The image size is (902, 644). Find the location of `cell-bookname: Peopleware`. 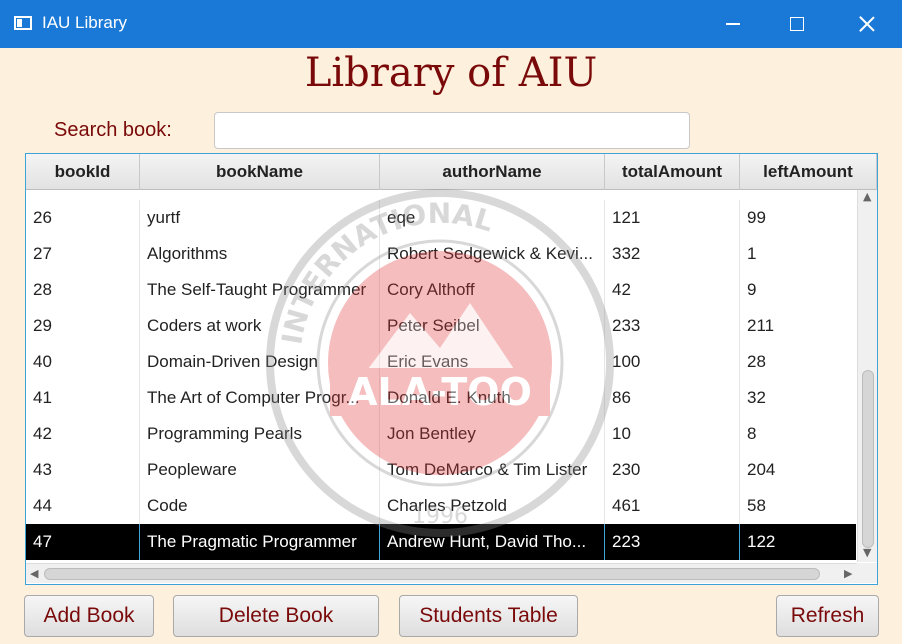

cell-bookname: Peopleware is located at coordinates (260, 470).